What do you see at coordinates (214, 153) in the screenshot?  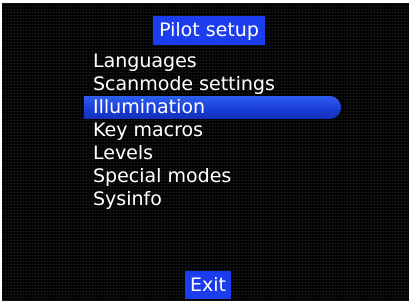 I see `menu-item-levels: Levels` at bounding box center [214, 153].